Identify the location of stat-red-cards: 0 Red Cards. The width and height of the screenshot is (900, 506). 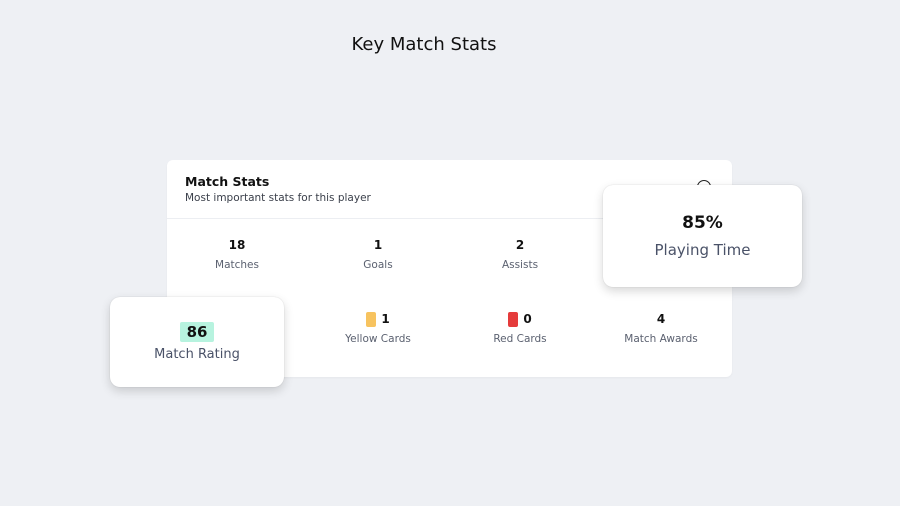
(520, 328).